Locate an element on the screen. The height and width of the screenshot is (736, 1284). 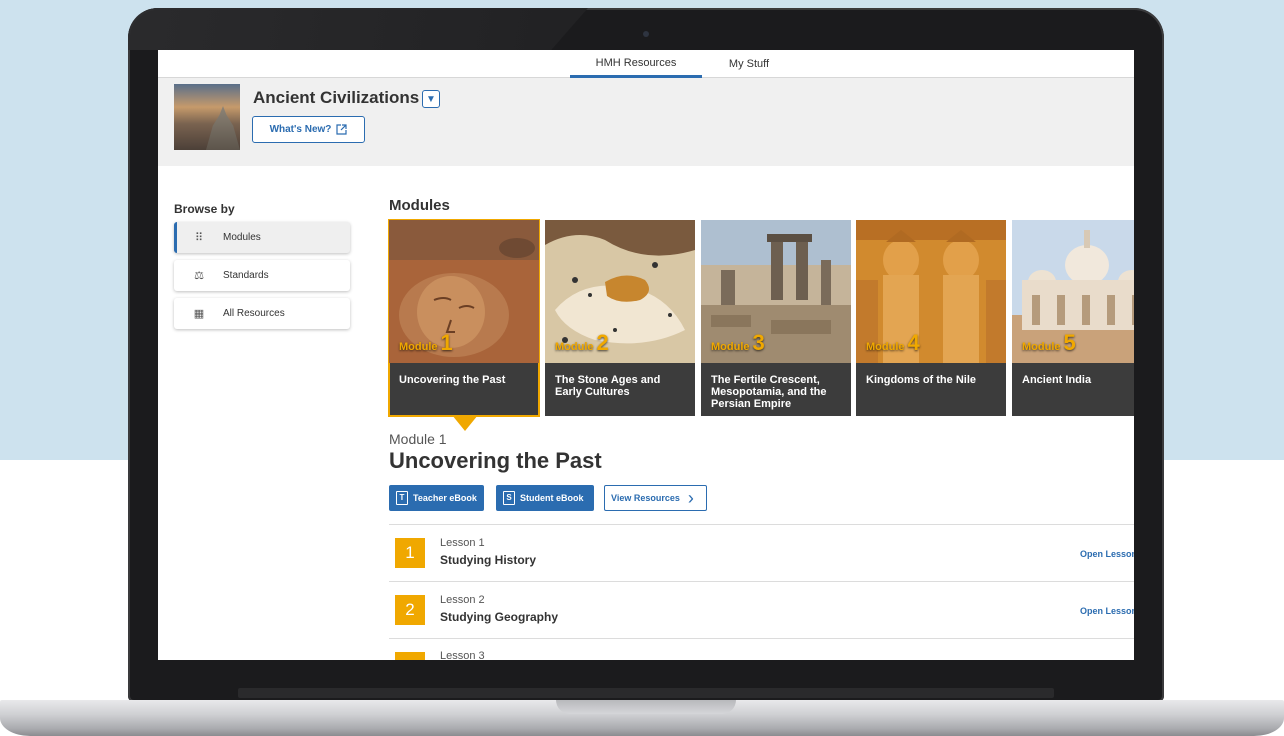
lesson-number-badge: 3 is located at coordinates (410, 656).